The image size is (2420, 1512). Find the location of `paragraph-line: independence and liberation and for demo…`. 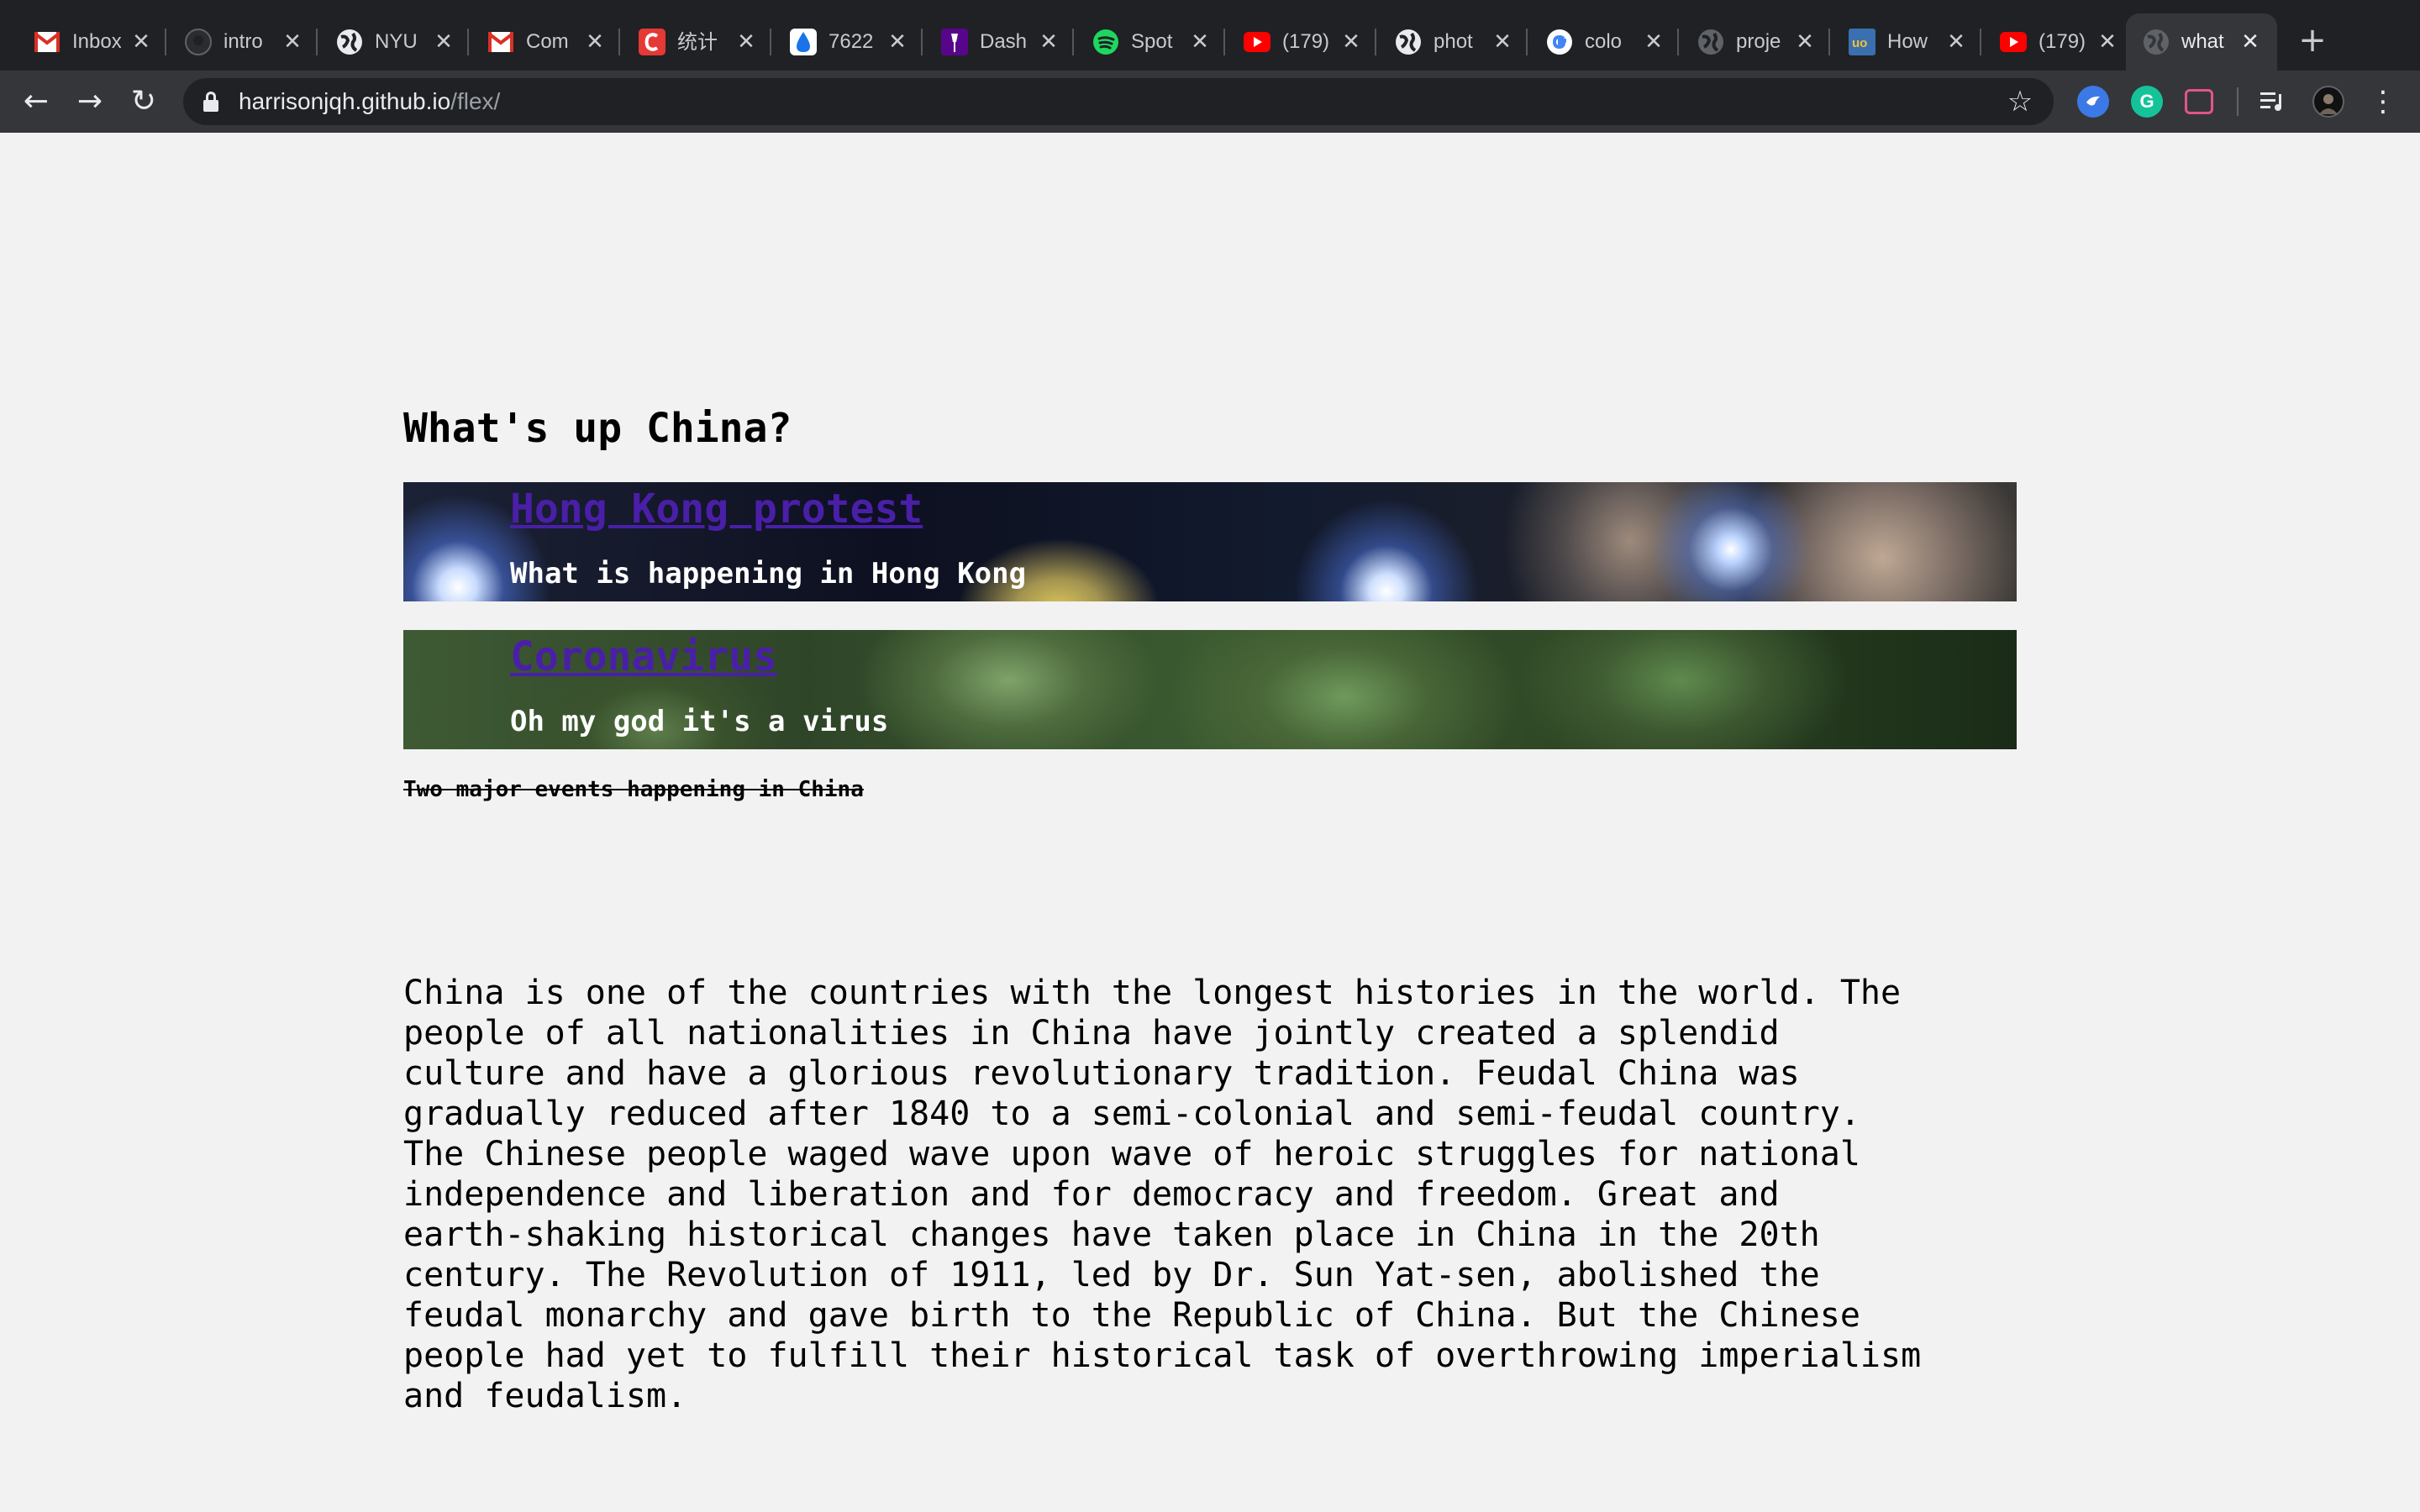

paragraph-line: independence and liberation and for demo… is located at coordinates (1091, 1194).